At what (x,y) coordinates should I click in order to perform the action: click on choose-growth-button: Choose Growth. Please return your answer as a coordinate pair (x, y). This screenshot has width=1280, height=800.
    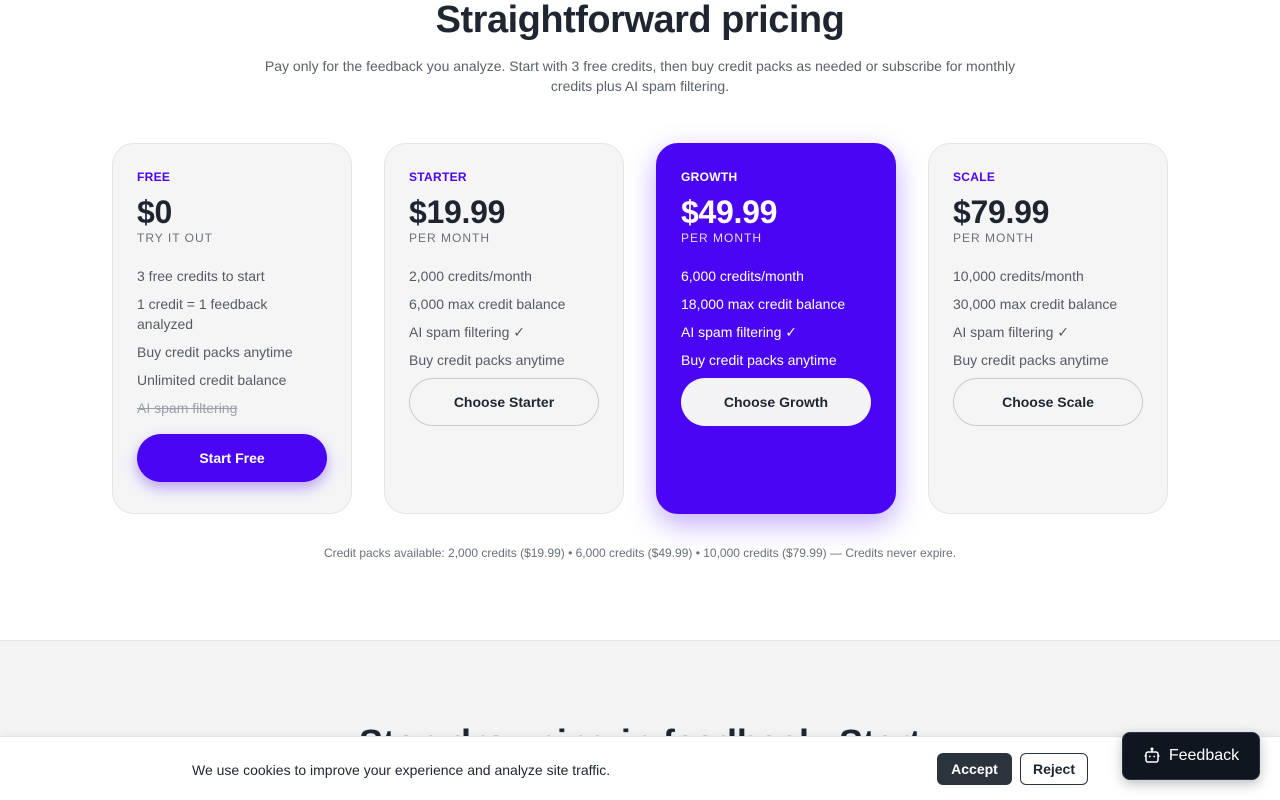
    Looking at the image, I should click on (776, 402).